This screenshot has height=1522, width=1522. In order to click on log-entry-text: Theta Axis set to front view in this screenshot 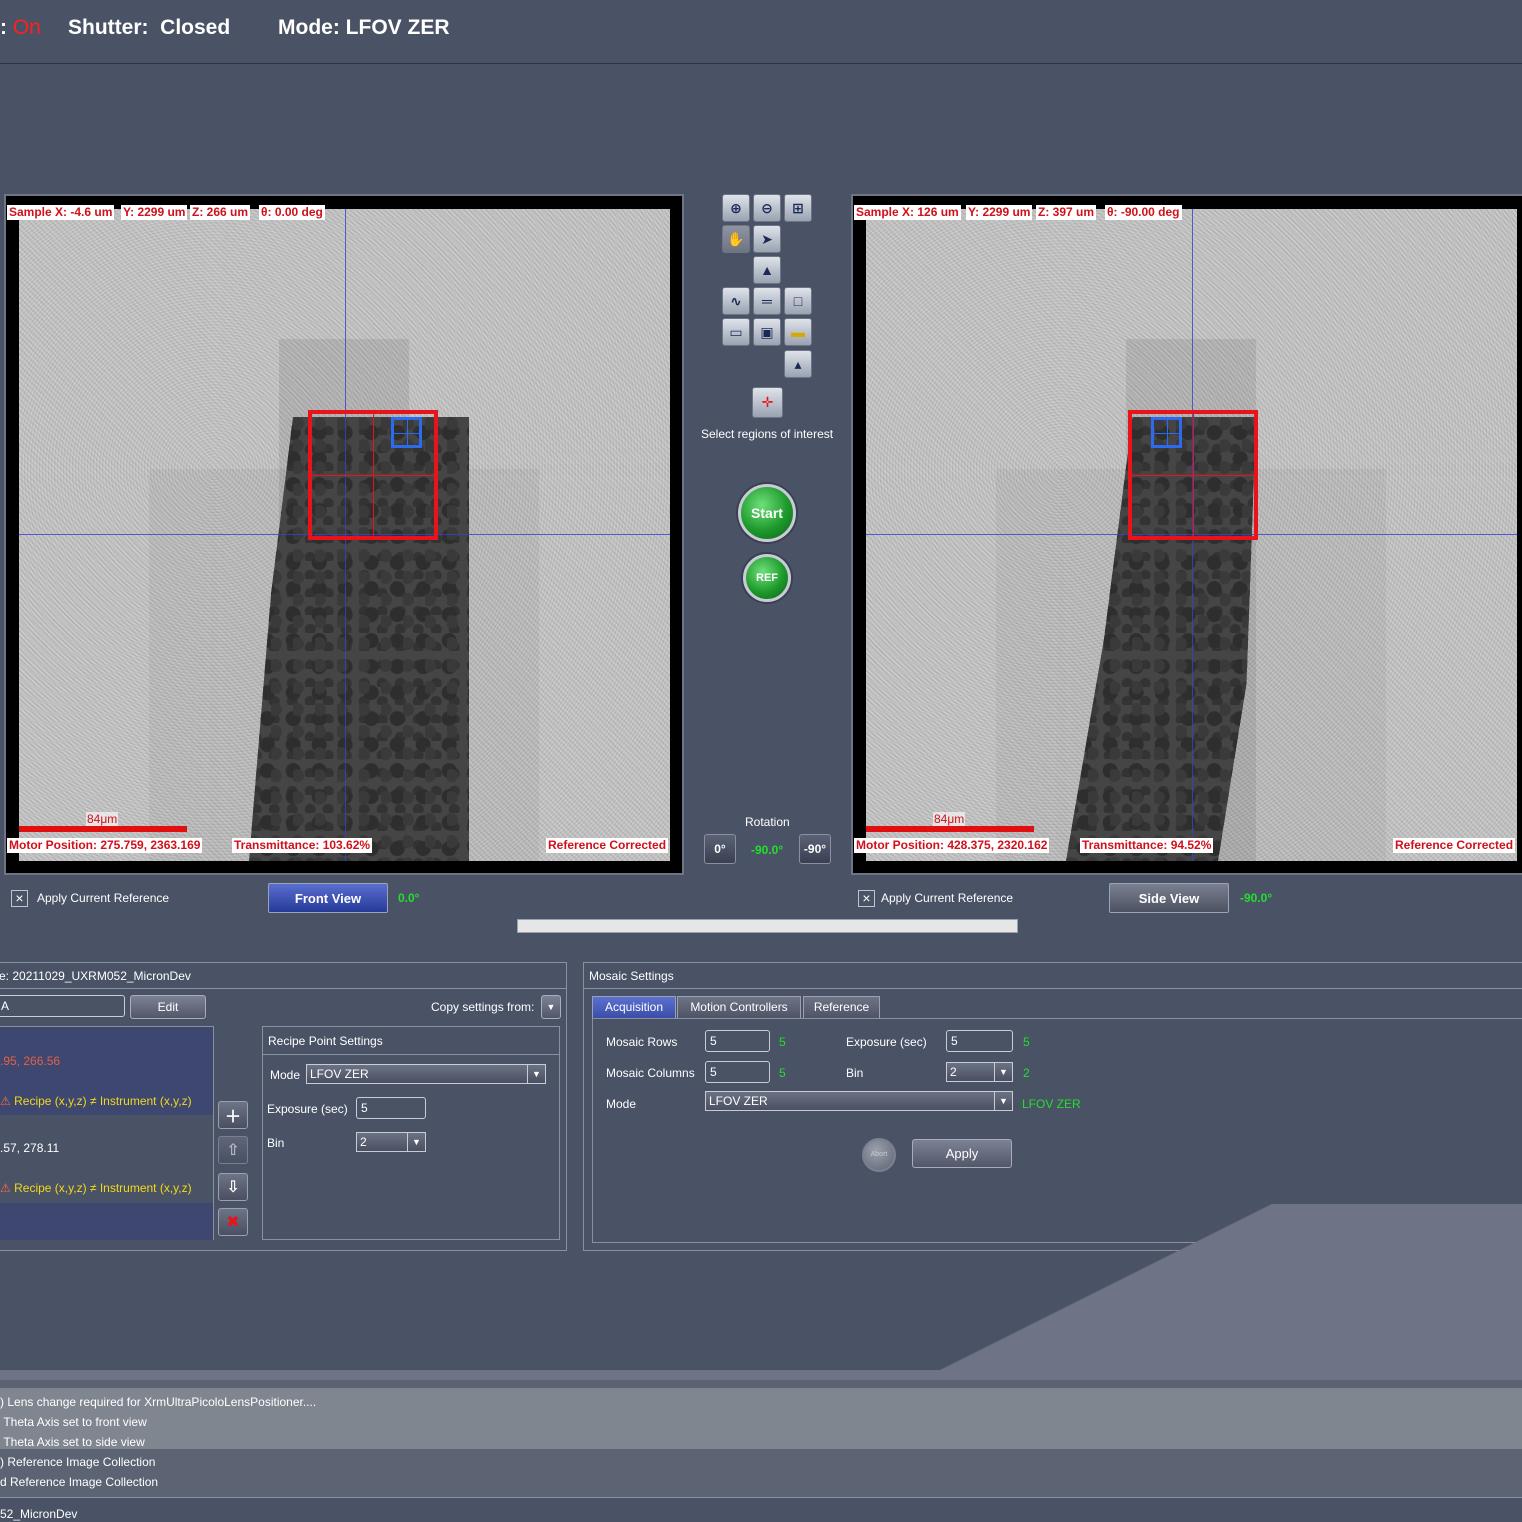, I will do `click(75, 1422)`.